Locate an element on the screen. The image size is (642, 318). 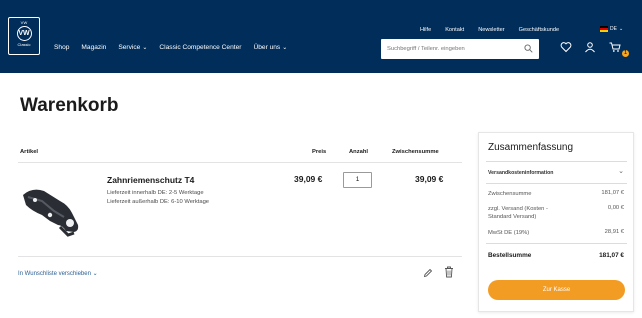
nav-link-newsletter: Newsletter is located at coordinates (491, 30).